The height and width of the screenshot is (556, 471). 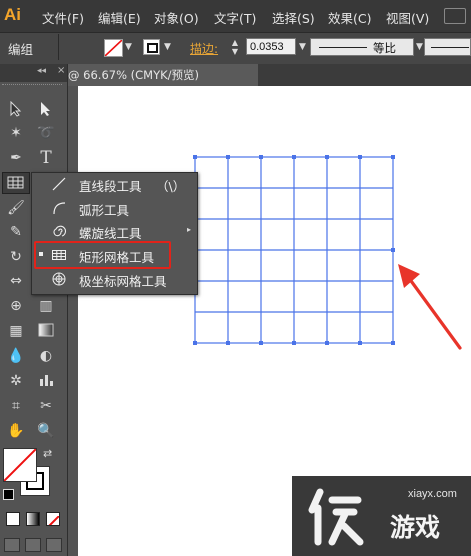 What do you see at coordinates (102, 255) in the screenshot?
I see `highlight-annotation-box` at bounding box center [102, 255].